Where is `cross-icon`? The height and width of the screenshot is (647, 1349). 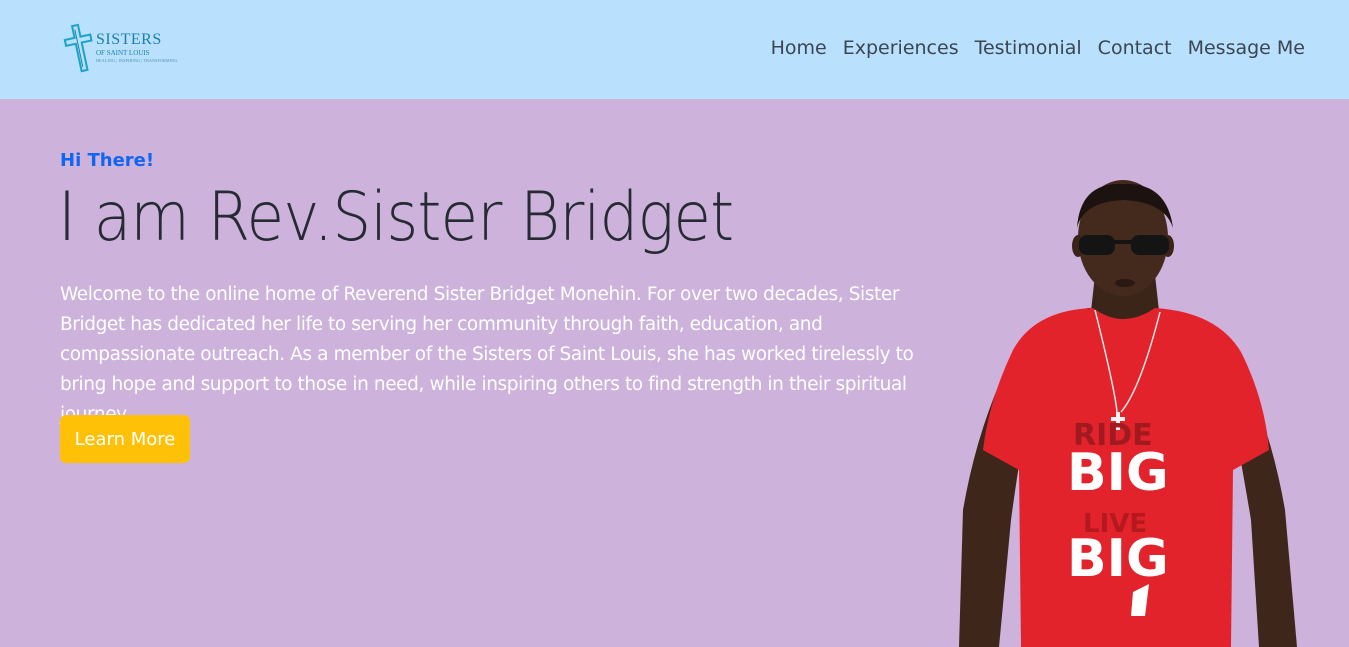
cross-icon is located at coordinates (78, 48).